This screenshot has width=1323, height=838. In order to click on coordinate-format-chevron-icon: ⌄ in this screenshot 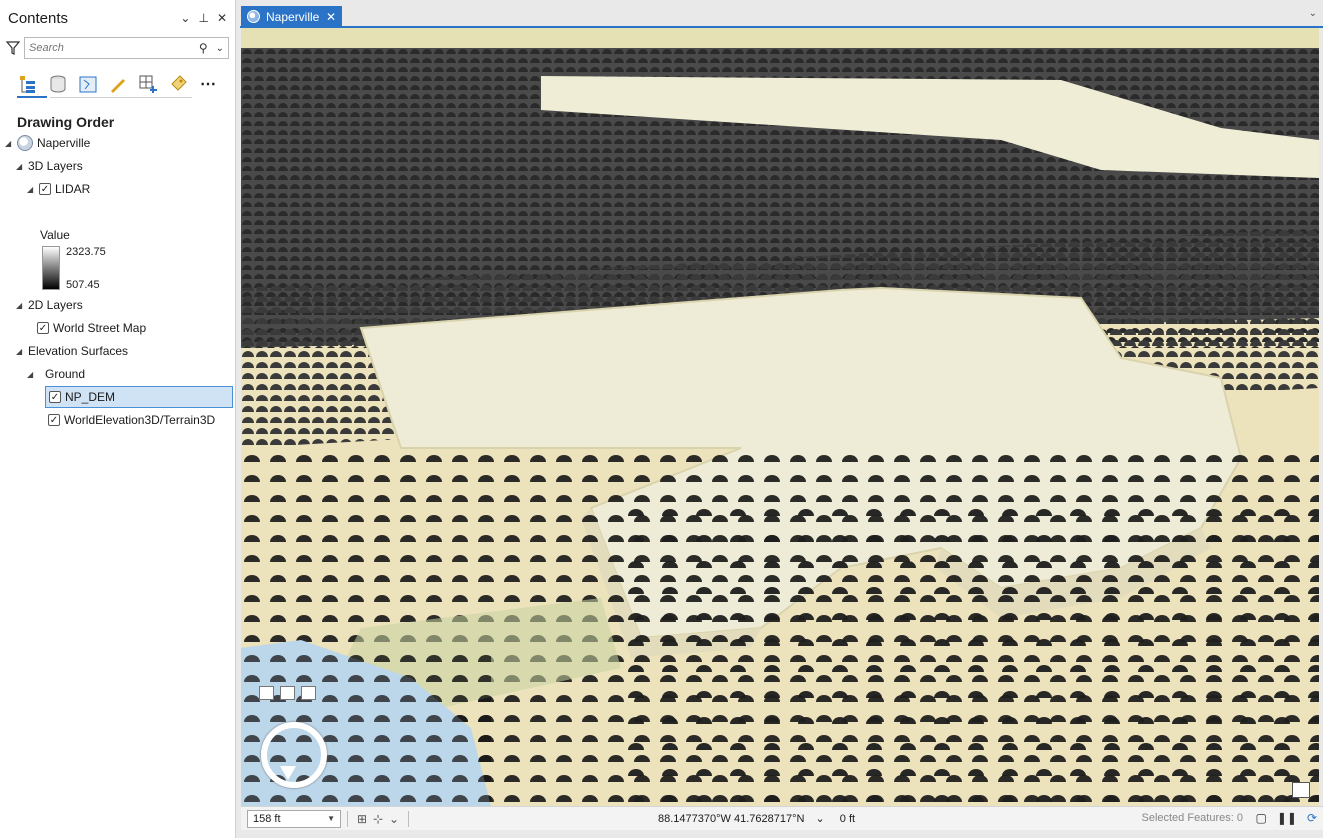, I will do `click(819, 819)`.